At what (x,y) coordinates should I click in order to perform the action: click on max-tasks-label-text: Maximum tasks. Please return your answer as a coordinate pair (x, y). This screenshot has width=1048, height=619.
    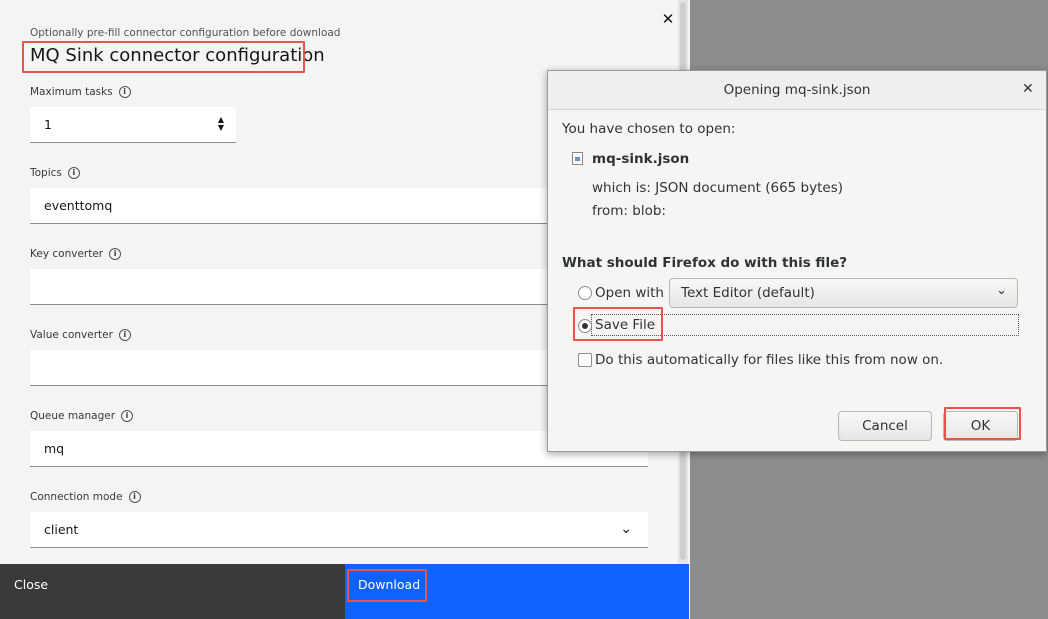
    Looking at the image, I should click on (71, 92).